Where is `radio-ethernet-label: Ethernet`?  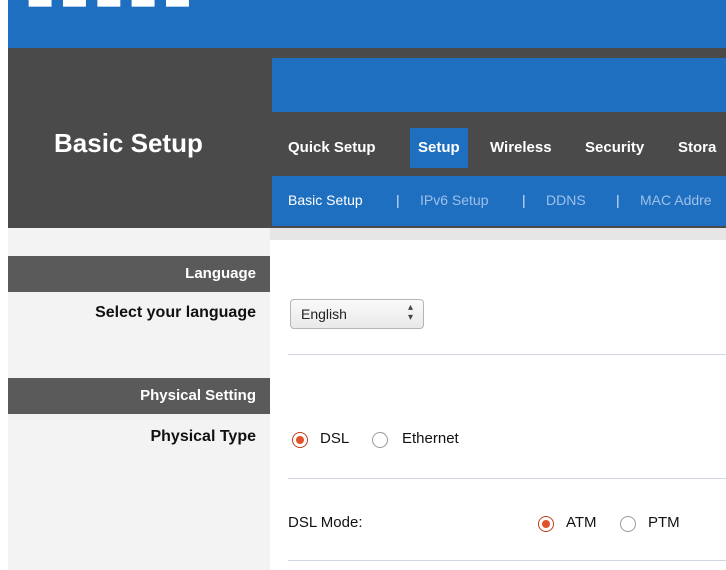
radio-ethernet-label: Ethernet is located at coordinates (430, 438).